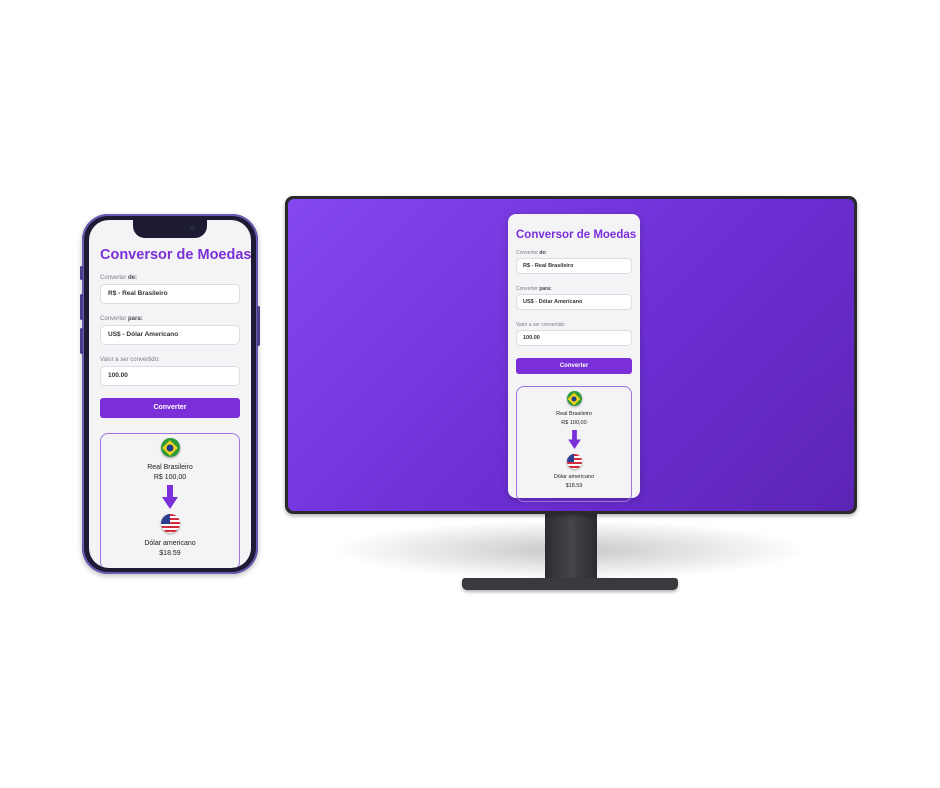  Describe the element at coordinates (81, 307) in the screenshot. I see `phone-volume-up` at that location.